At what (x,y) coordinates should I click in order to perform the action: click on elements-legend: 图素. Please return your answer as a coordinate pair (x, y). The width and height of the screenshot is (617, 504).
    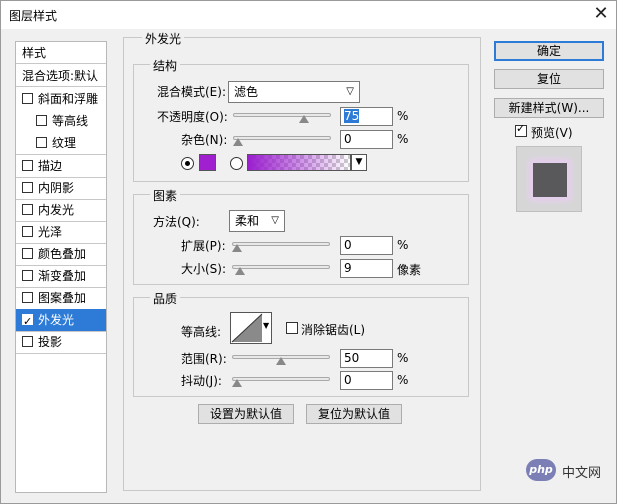
    Looking at the image, I should click on (165, 195).